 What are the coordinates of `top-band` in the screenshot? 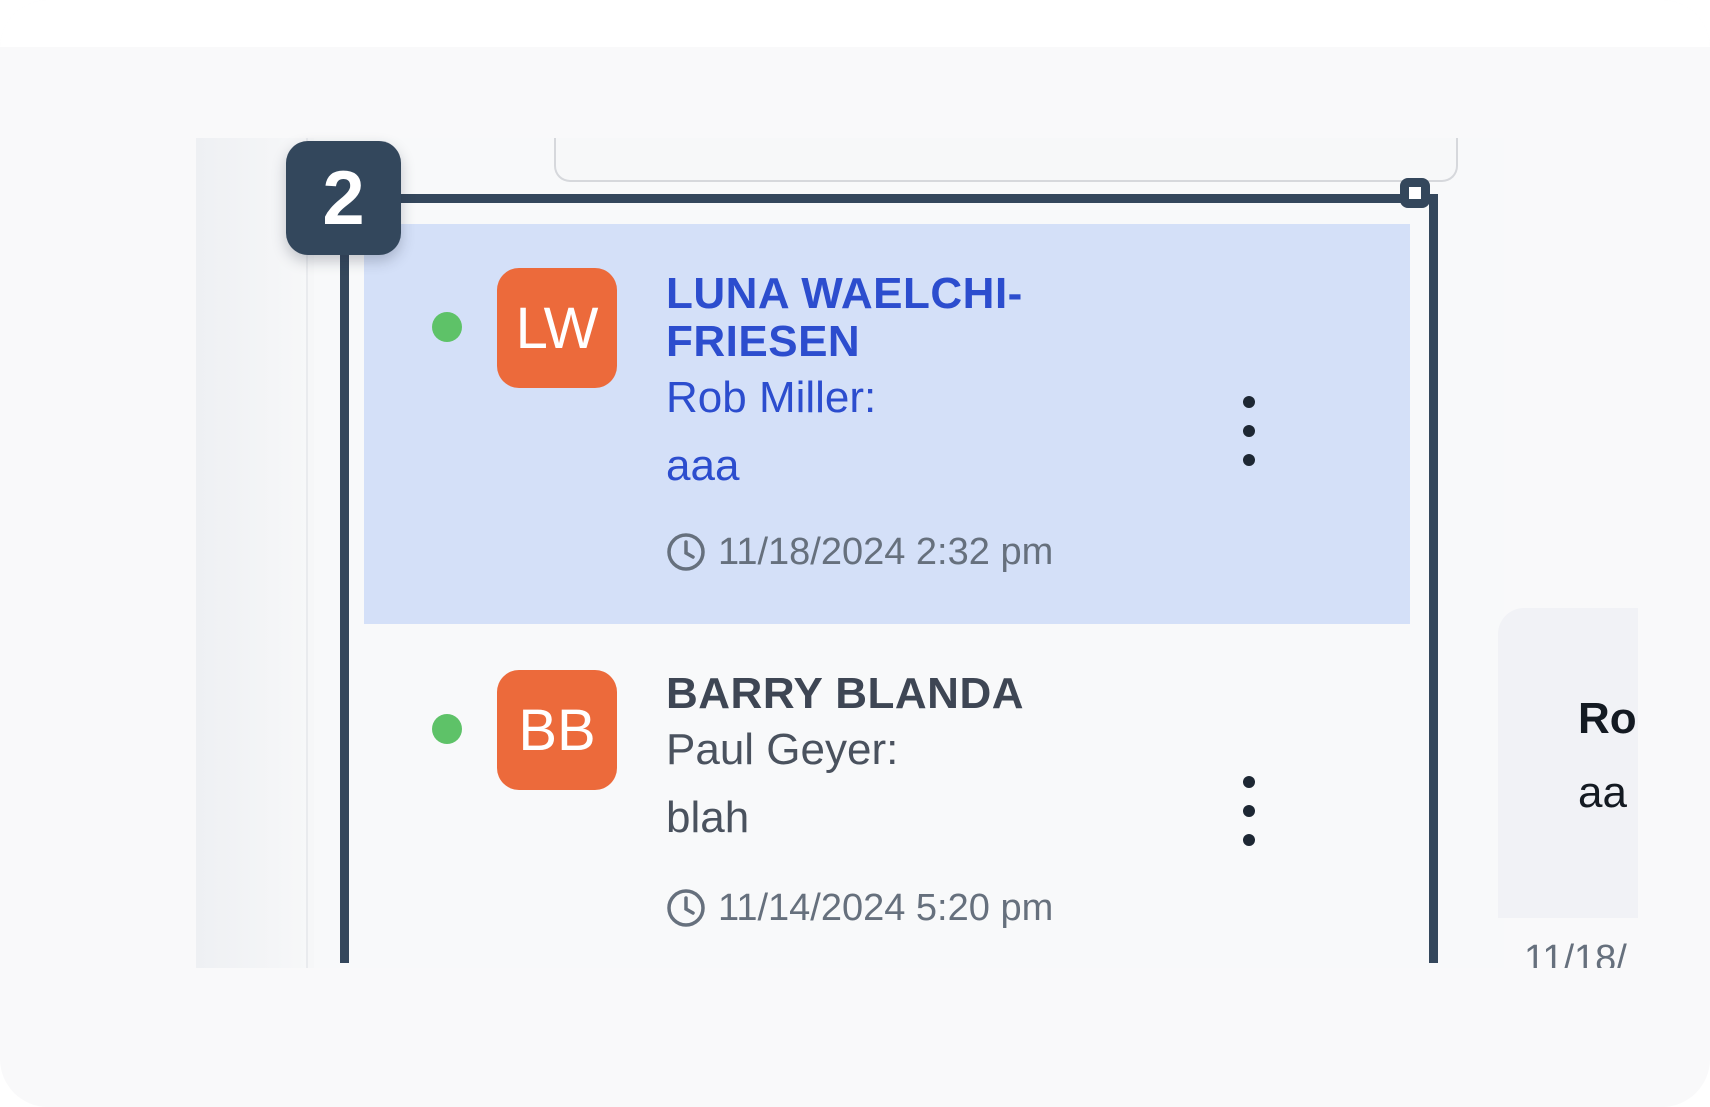 It's located at (855, 23).